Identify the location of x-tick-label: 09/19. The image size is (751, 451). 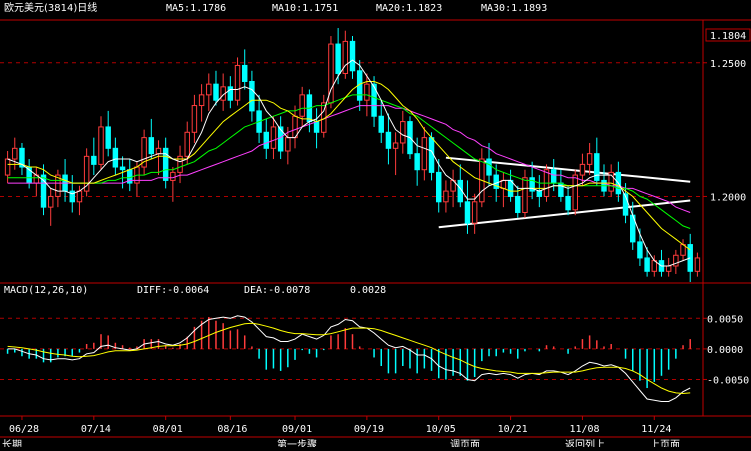
(369, 429).